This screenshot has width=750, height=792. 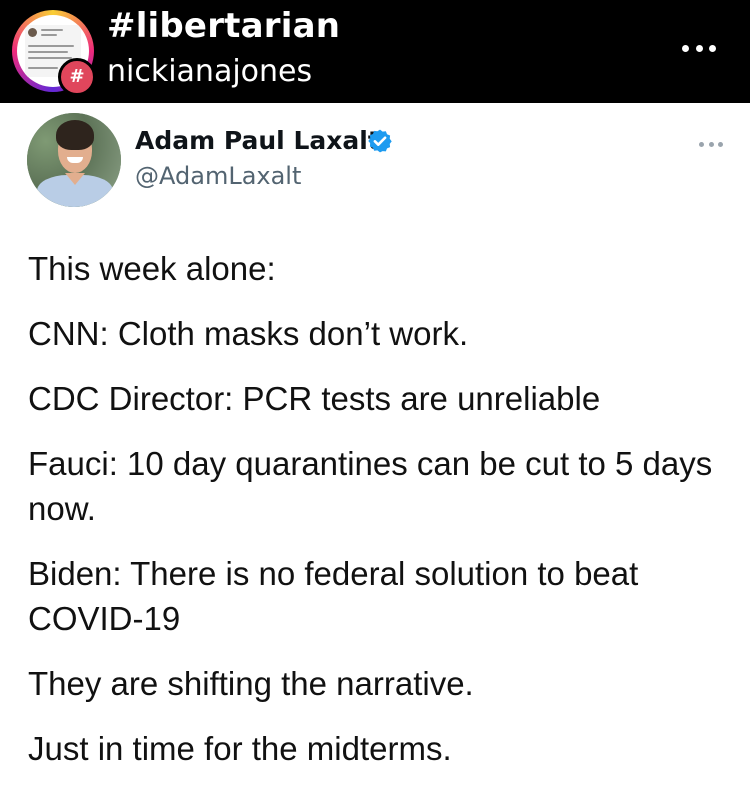 I want to click on author-handle: @AdamLaxalt, so click(x=218, y=176).